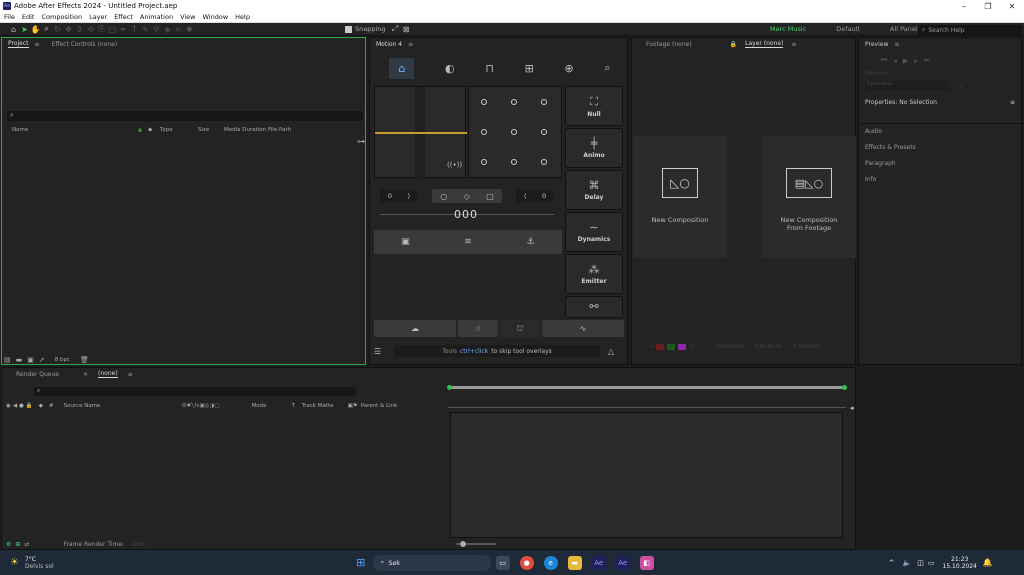 This screenshot has width=1024, height=575. What do you see at coordinates (15, 406) in the screenshot?
I see `audio-icon: ◀` at bounding box center [15, 406].